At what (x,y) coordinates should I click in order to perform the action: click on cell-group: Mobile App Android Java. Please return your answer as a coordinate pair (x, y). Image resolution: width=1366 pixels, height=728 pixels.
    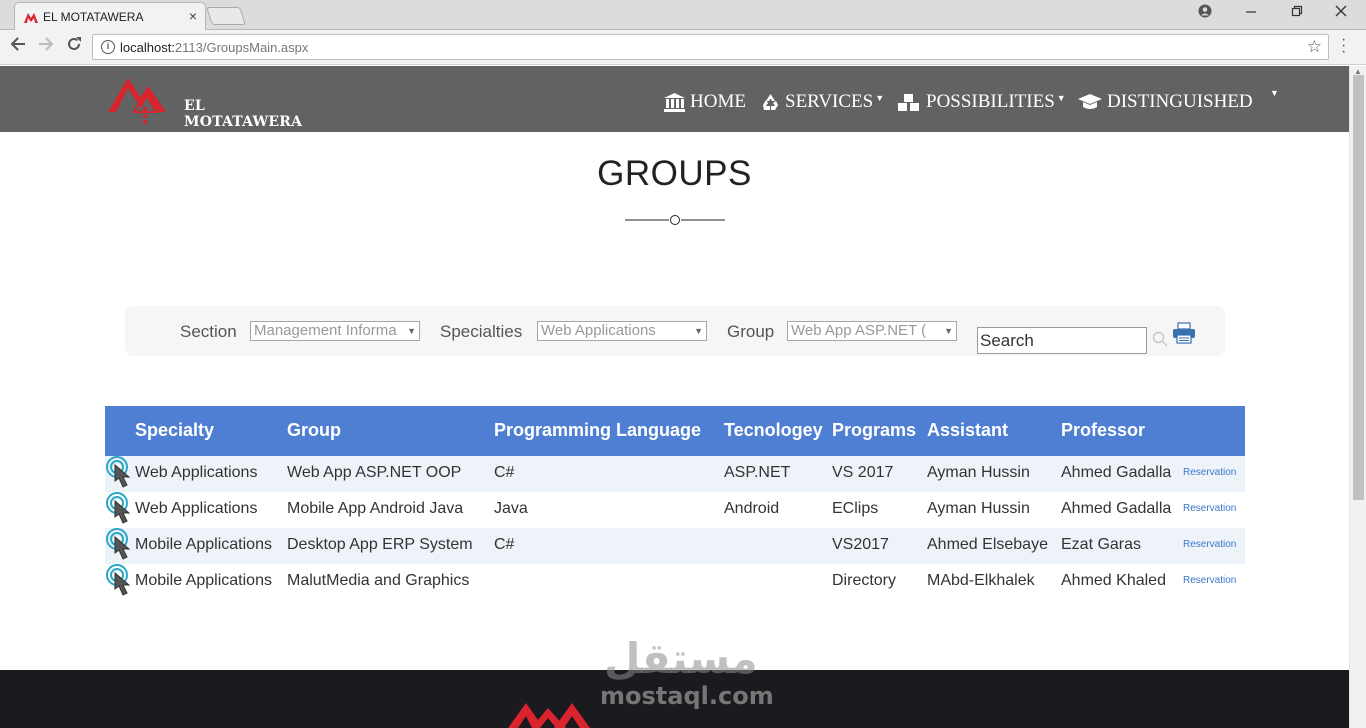
    Looking at the image, I should click on (375, 508).